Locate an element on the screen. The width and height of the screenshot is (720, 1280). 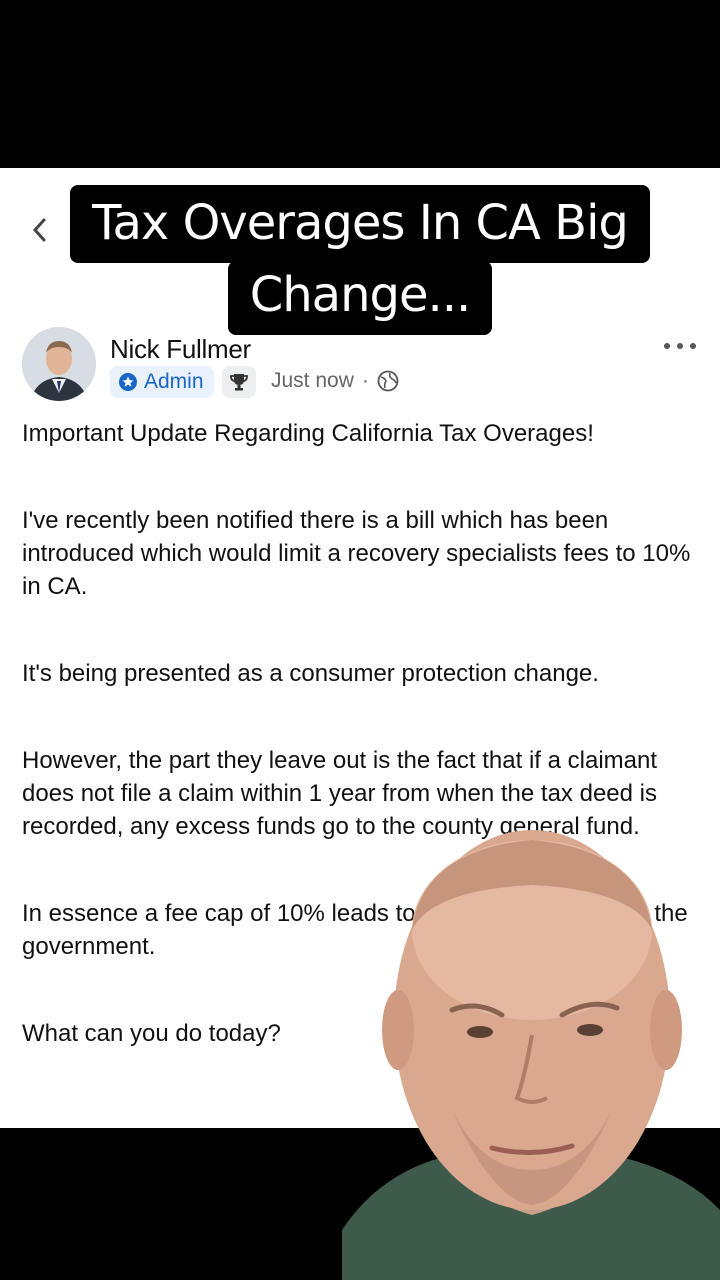
admin-badge: Admin is located at coordinates (162, 382).